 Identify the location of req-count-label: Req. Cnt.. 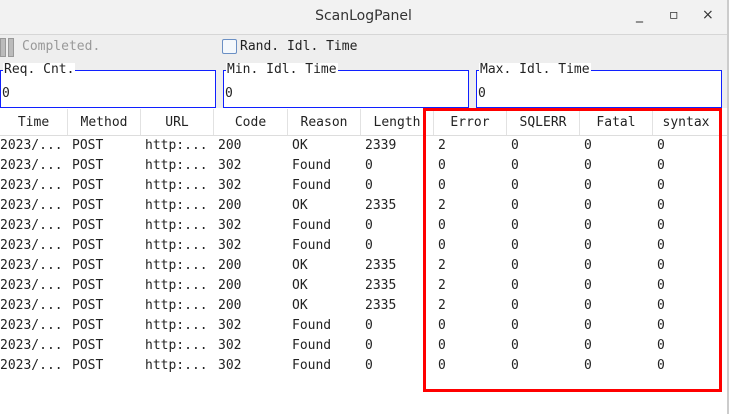
(39, 69).